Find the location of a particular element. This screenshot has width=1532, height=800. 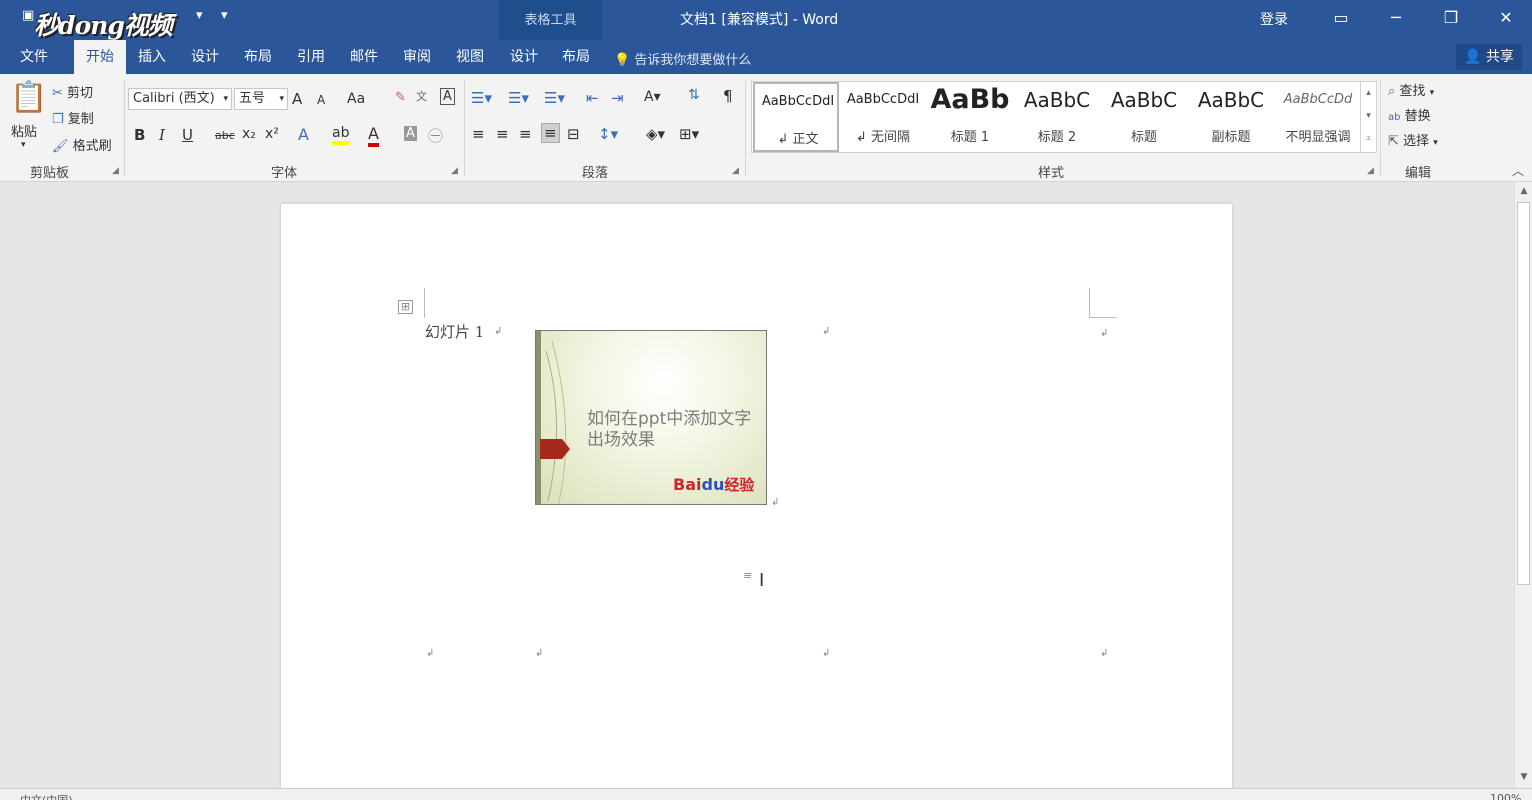

styles-gallery-scroll: ▴ ▾ ⩡ is located at coordinates (1368, 117).